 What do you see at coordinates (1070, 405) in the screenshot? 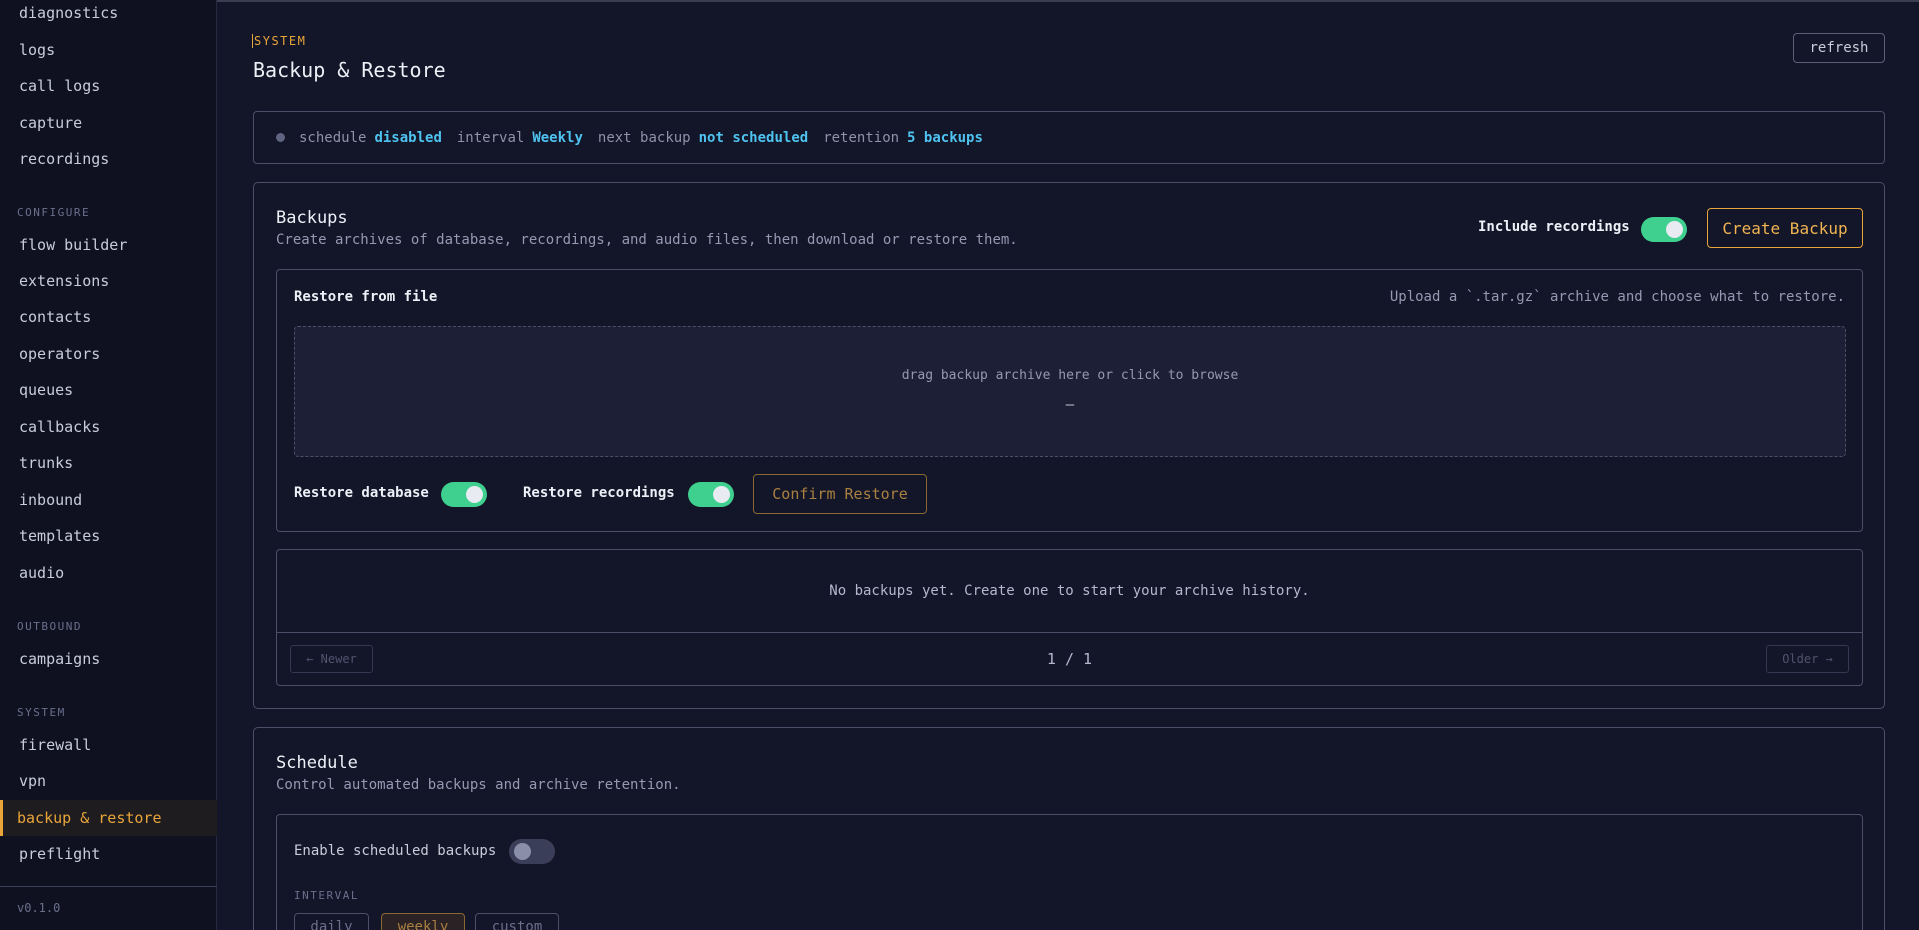
I see `dropzone-file-name: —` at bounding box center [1070, 405].